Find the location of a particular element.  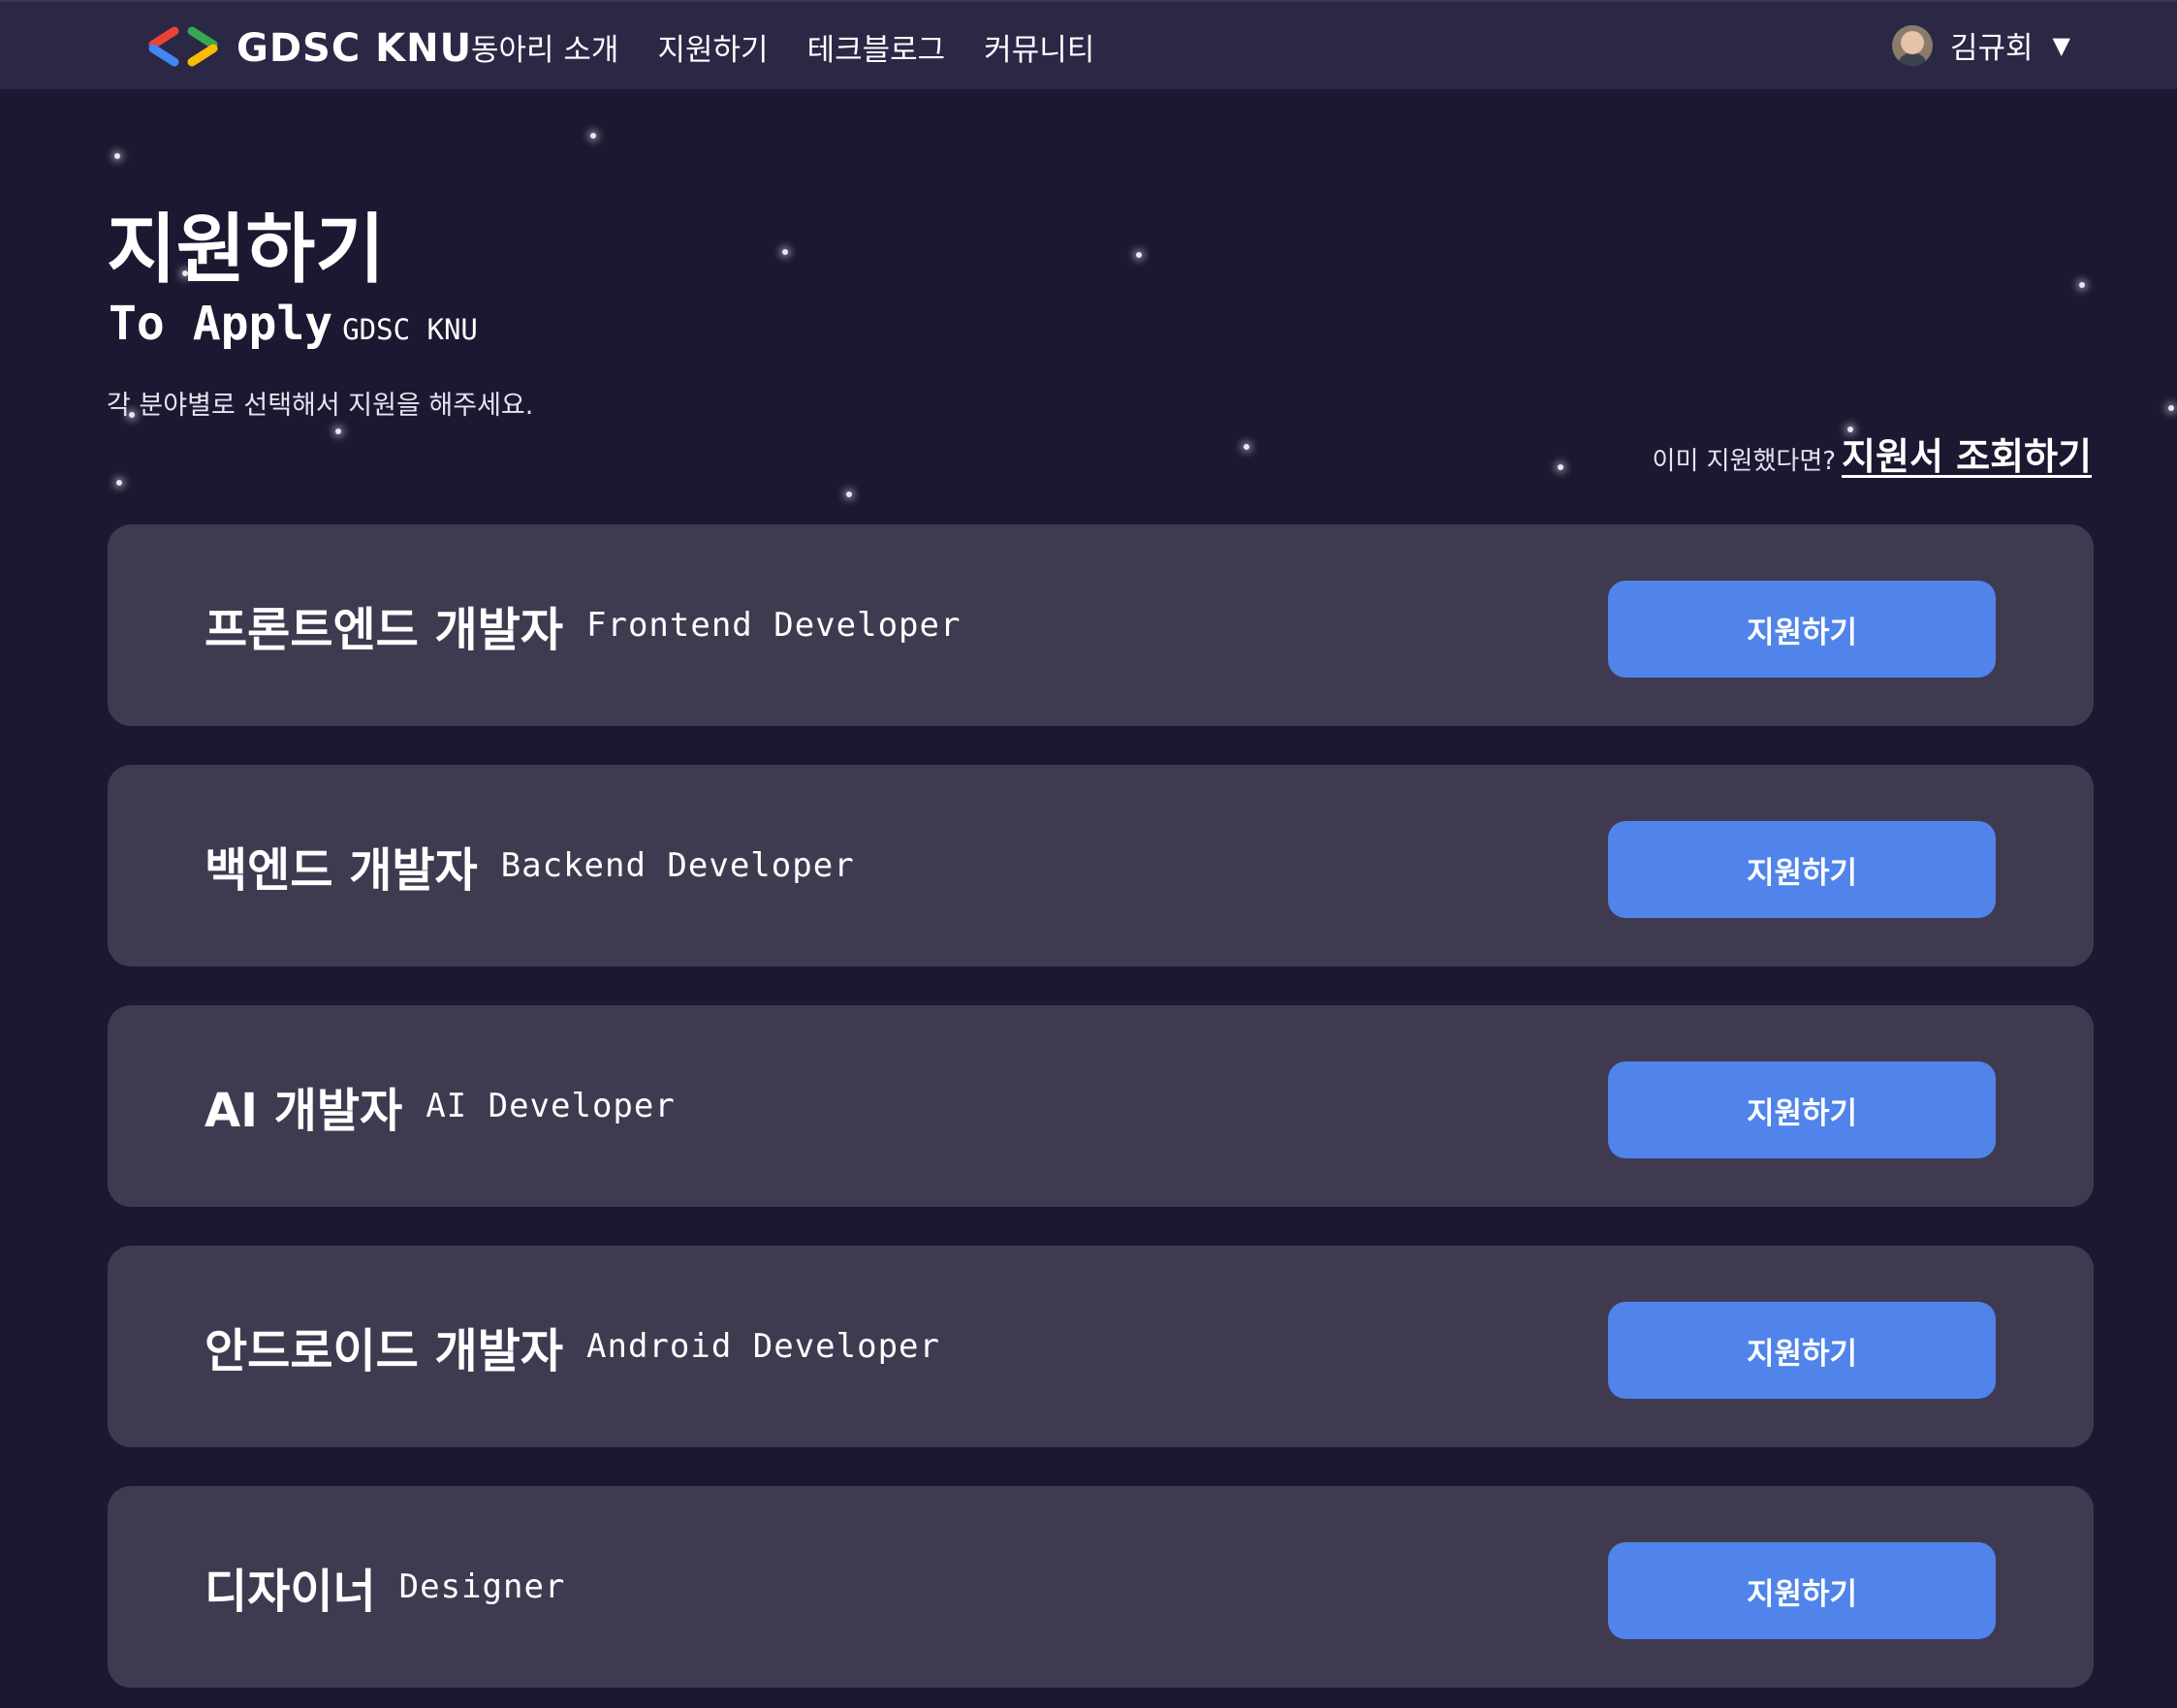

position-name-ko: AI 개발자 is located at coordinates (304, 1111).